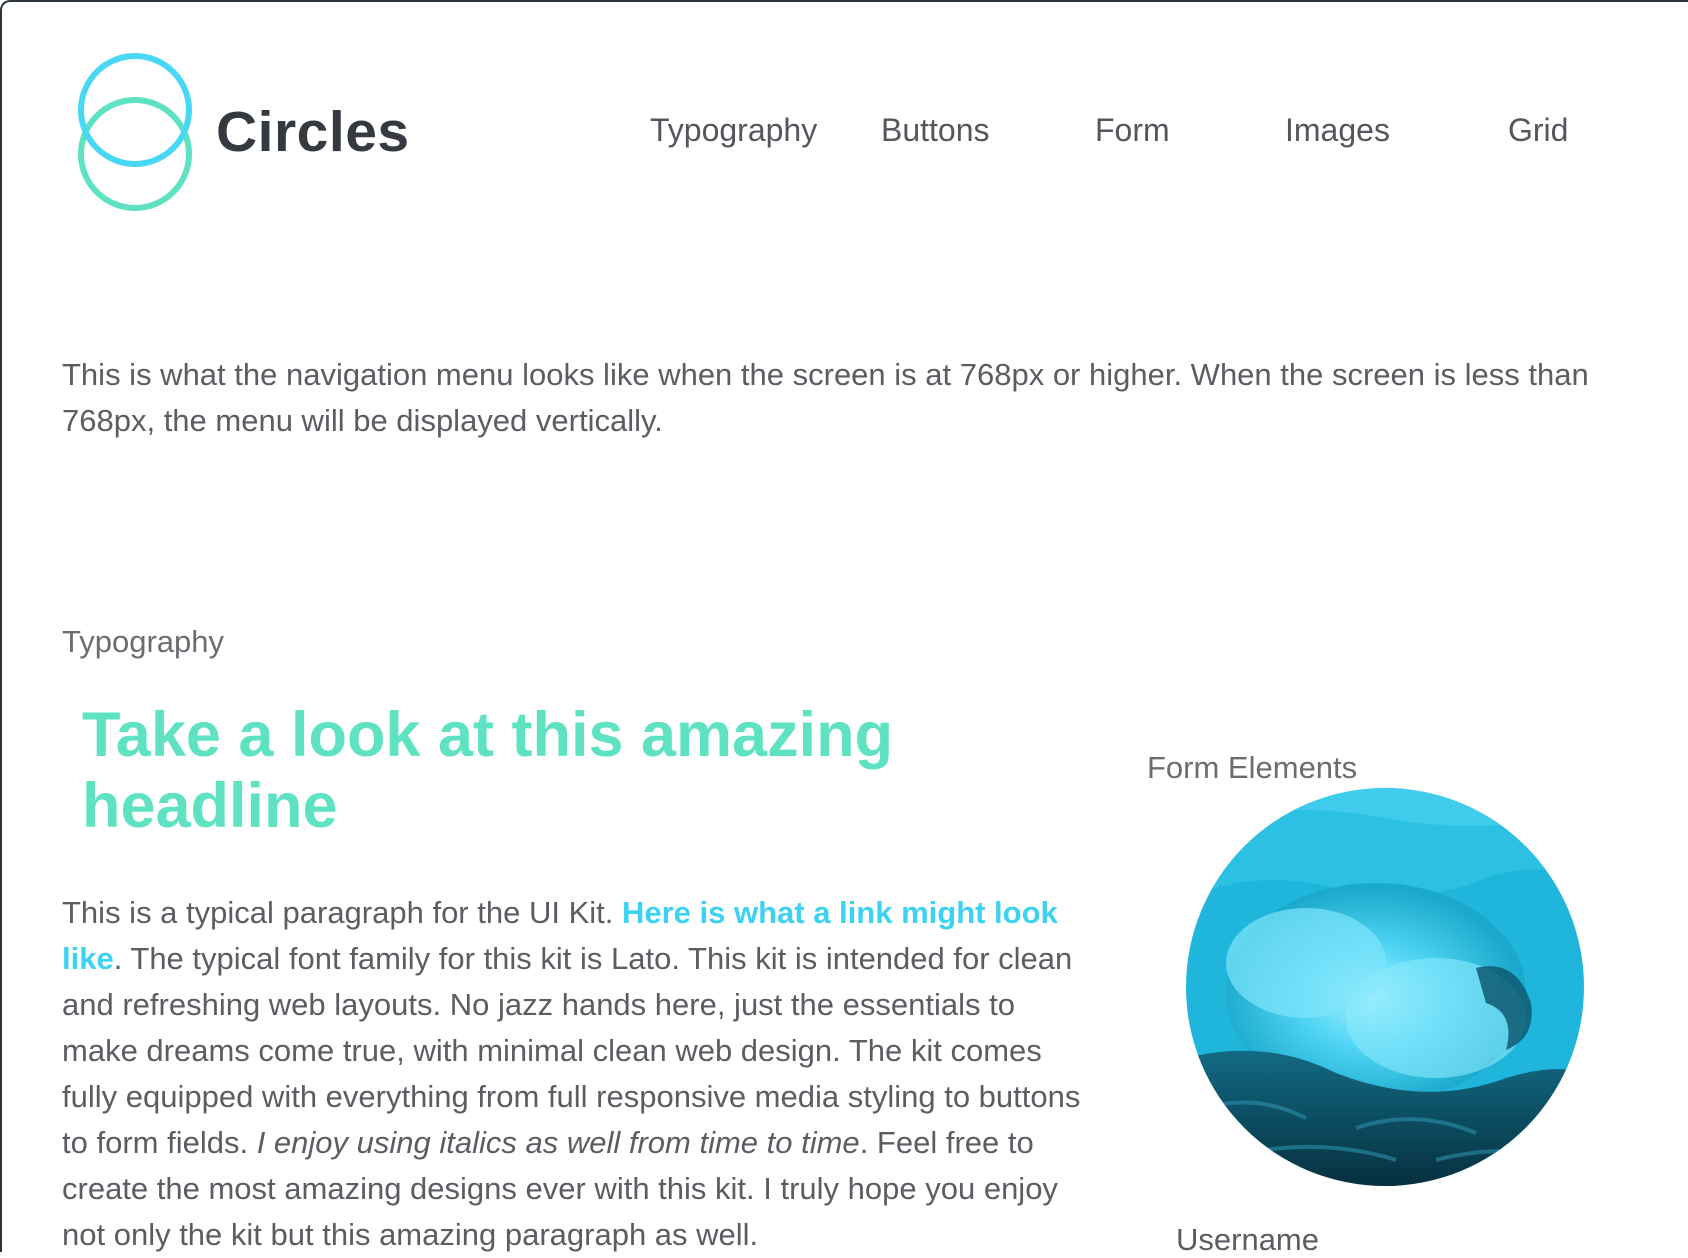  Describe the element at coordinates (488, 770) in the screenshot. I see `headline: Take a look at this amazing headline` at that location.